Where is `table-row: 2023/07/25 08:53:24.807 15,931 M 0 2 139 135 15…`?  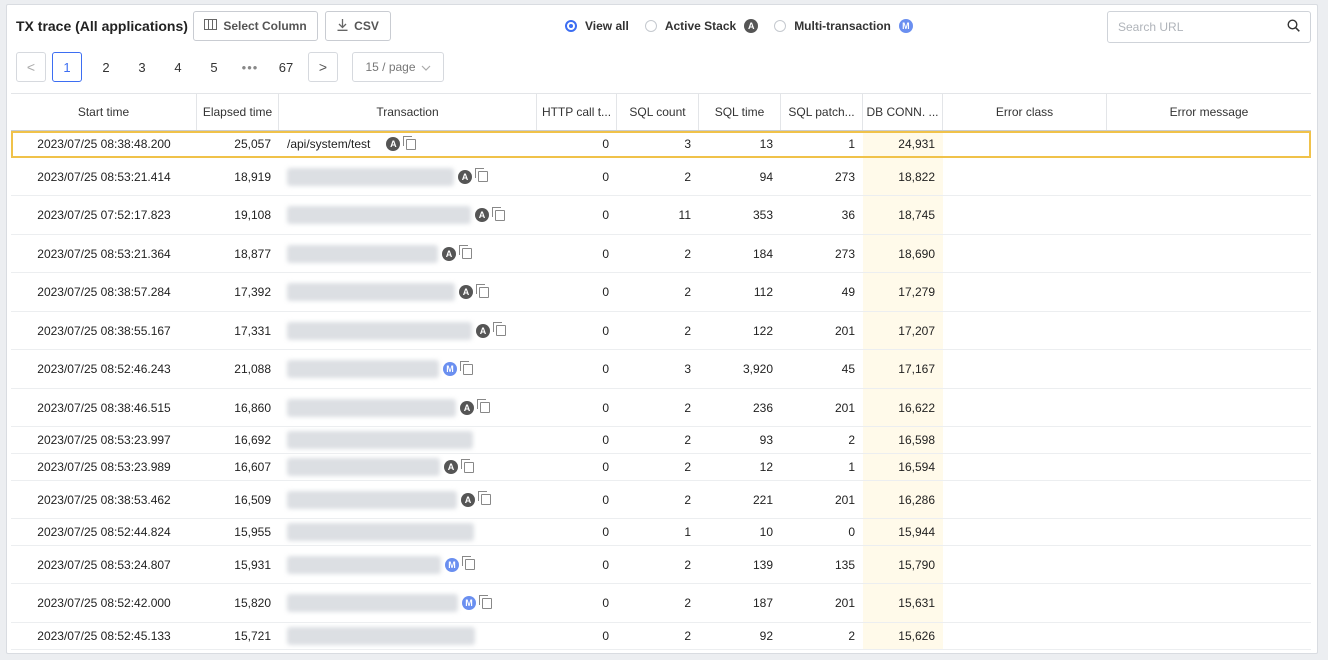 table-row: 2023/07/25 08:53:24.807 15,931 M 0 2 139 135 15… is located at coordinates (661, 565).